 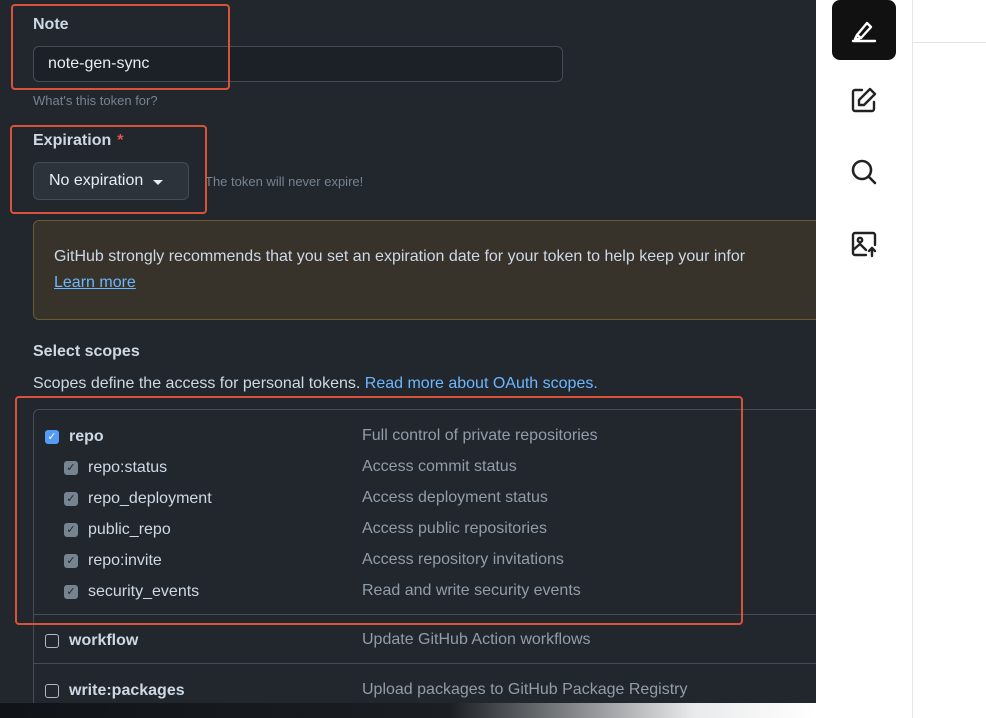 I want to click on expiration-label: Expiration *, so click(x=78, y=141).